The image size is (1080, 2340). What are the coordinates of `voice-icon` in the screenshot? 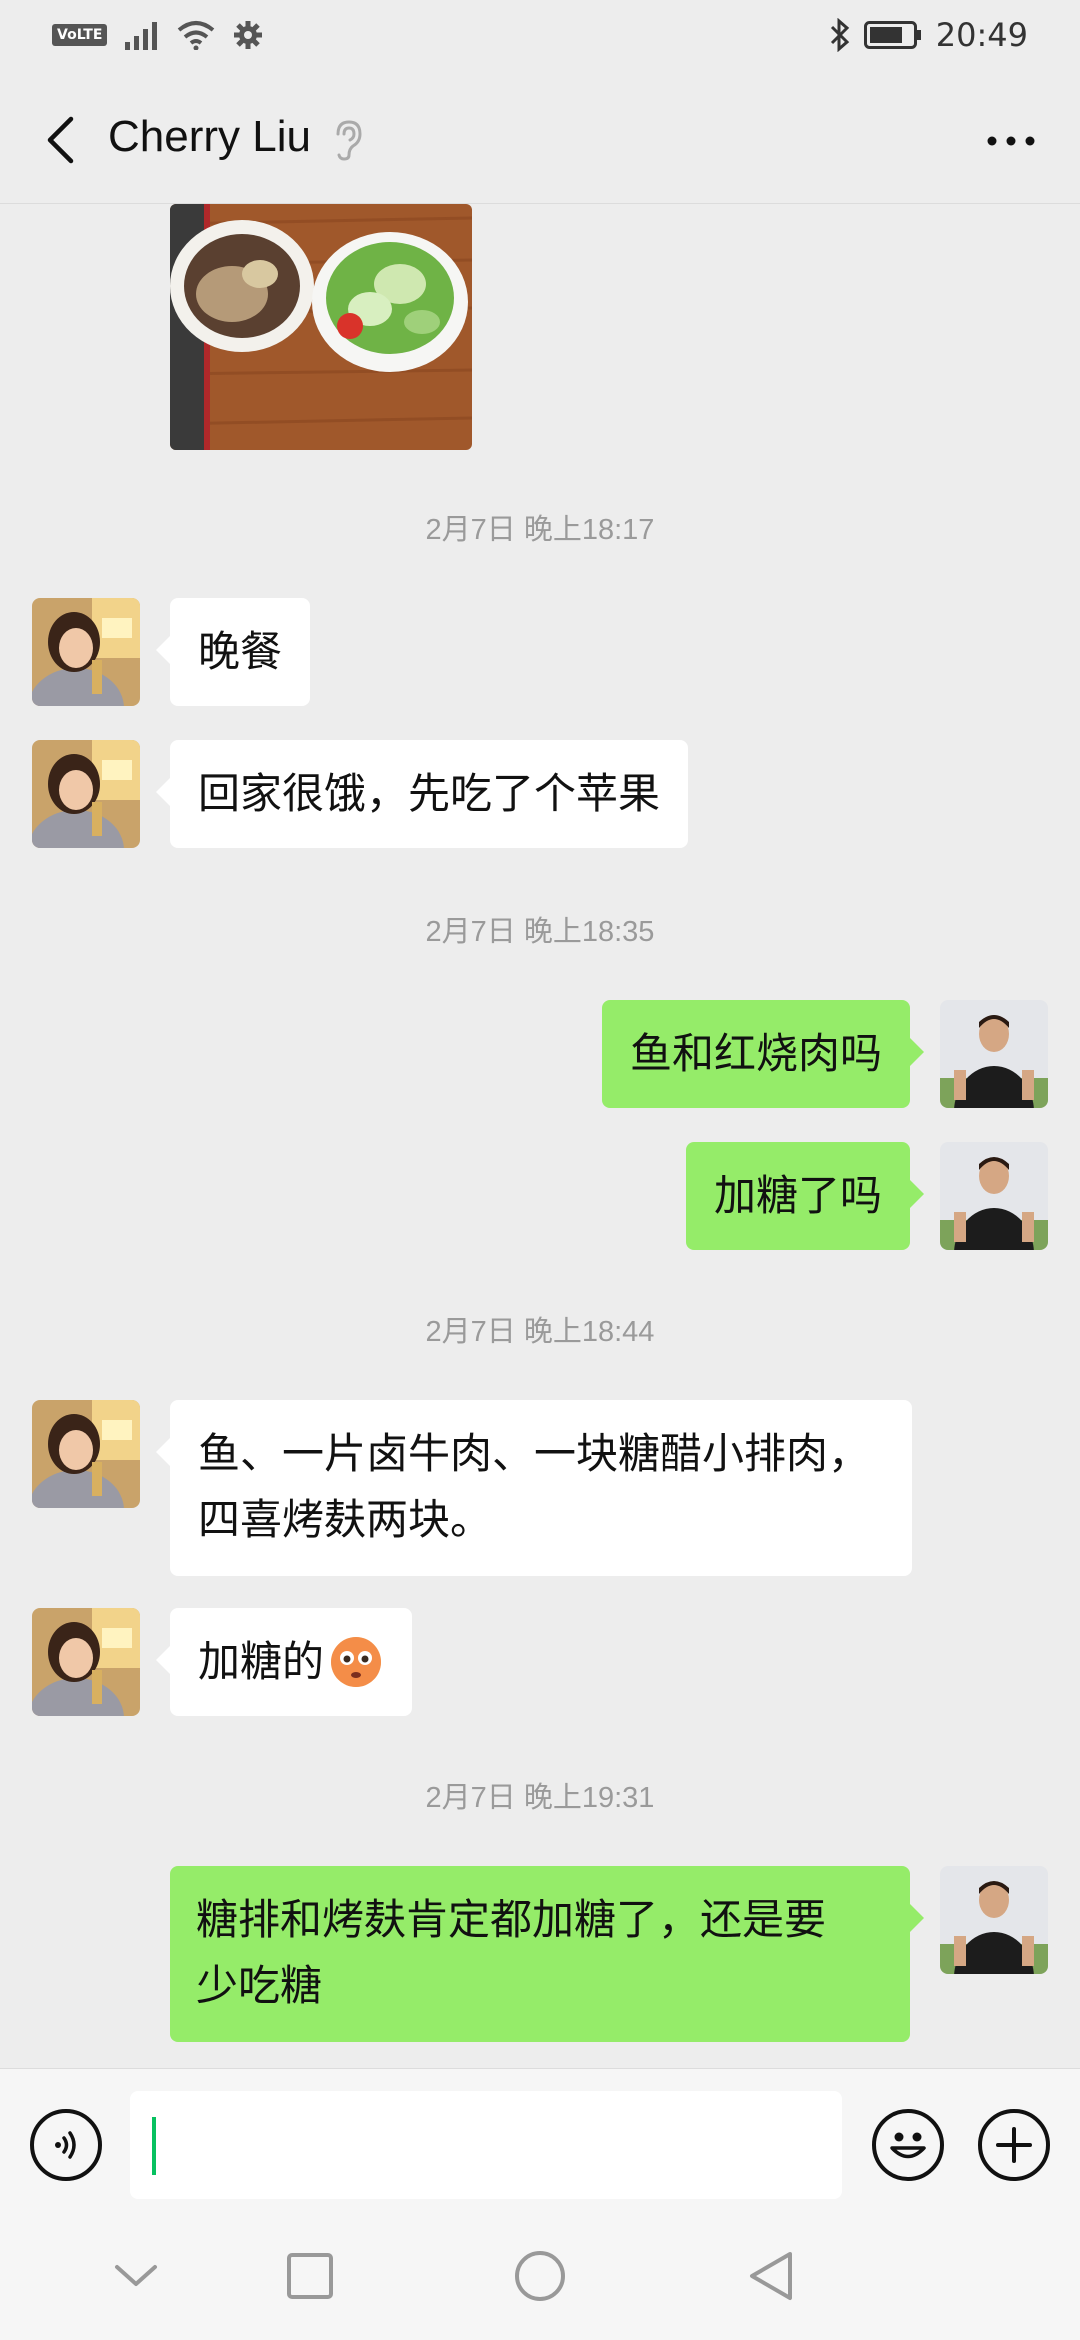 It's located at (65, 2145).